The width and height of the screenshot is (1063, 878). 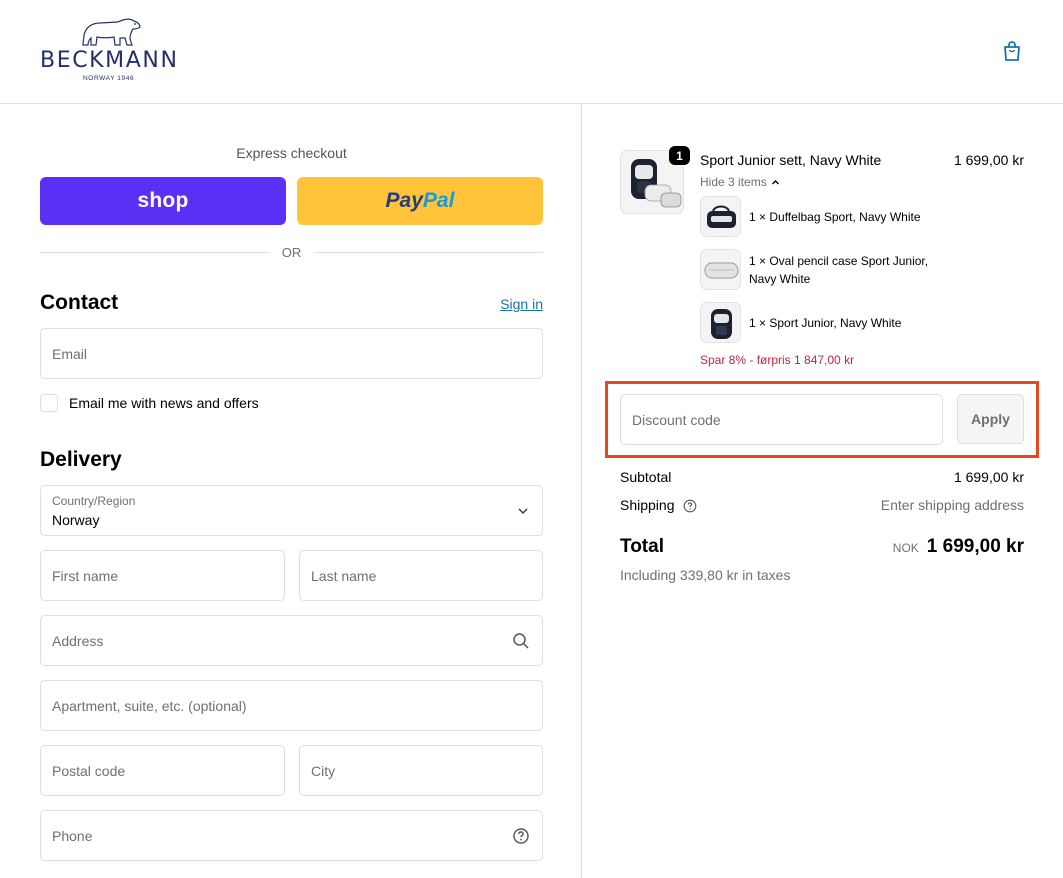 I want to click on brand-logo: BECKMANN NORWAY 1946, so click(x=112, y=50).